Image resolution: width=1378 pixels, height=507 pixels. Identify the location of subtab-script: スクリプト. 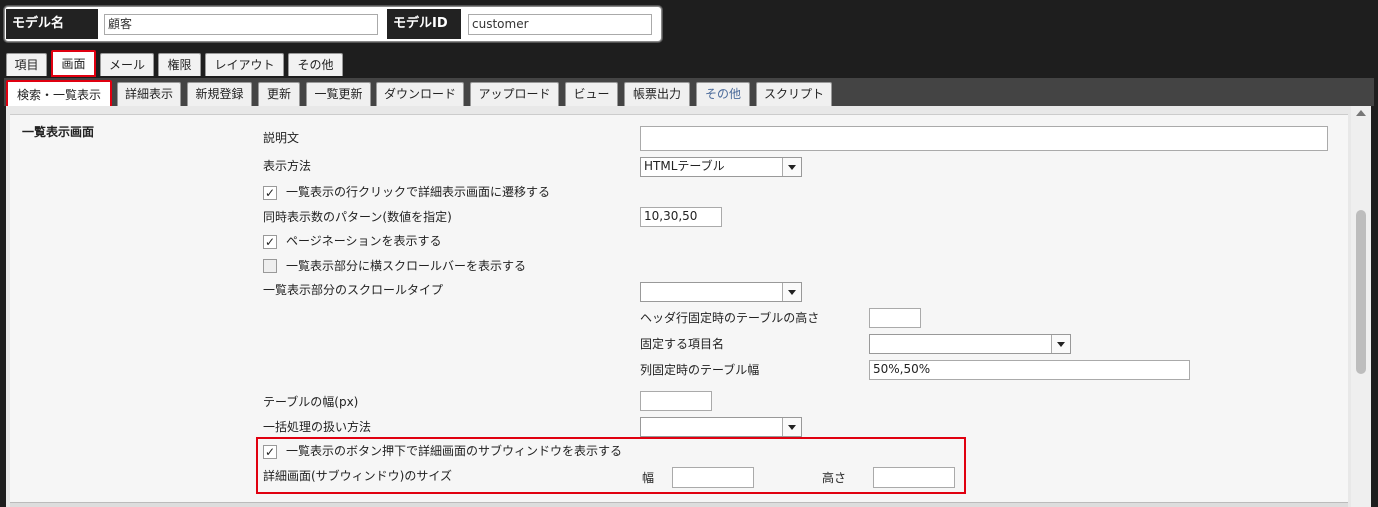
(794, 94).